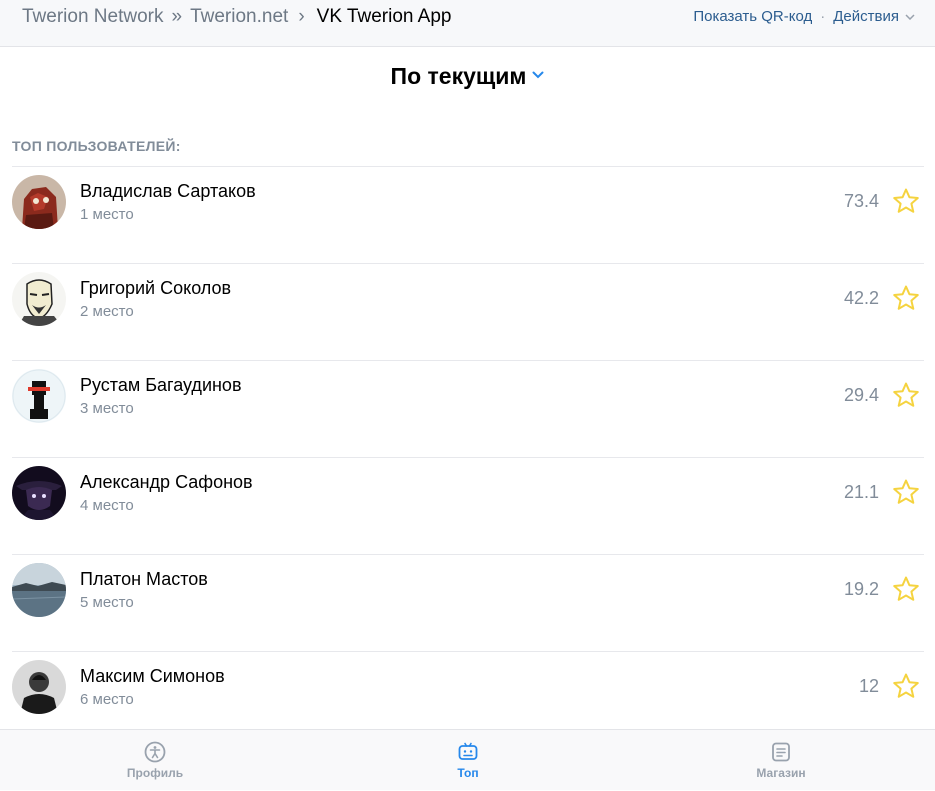 Image resolution: width=935 pixels, height=791 pixels. I want to click on user-place: 4 место, so click(107, 505).